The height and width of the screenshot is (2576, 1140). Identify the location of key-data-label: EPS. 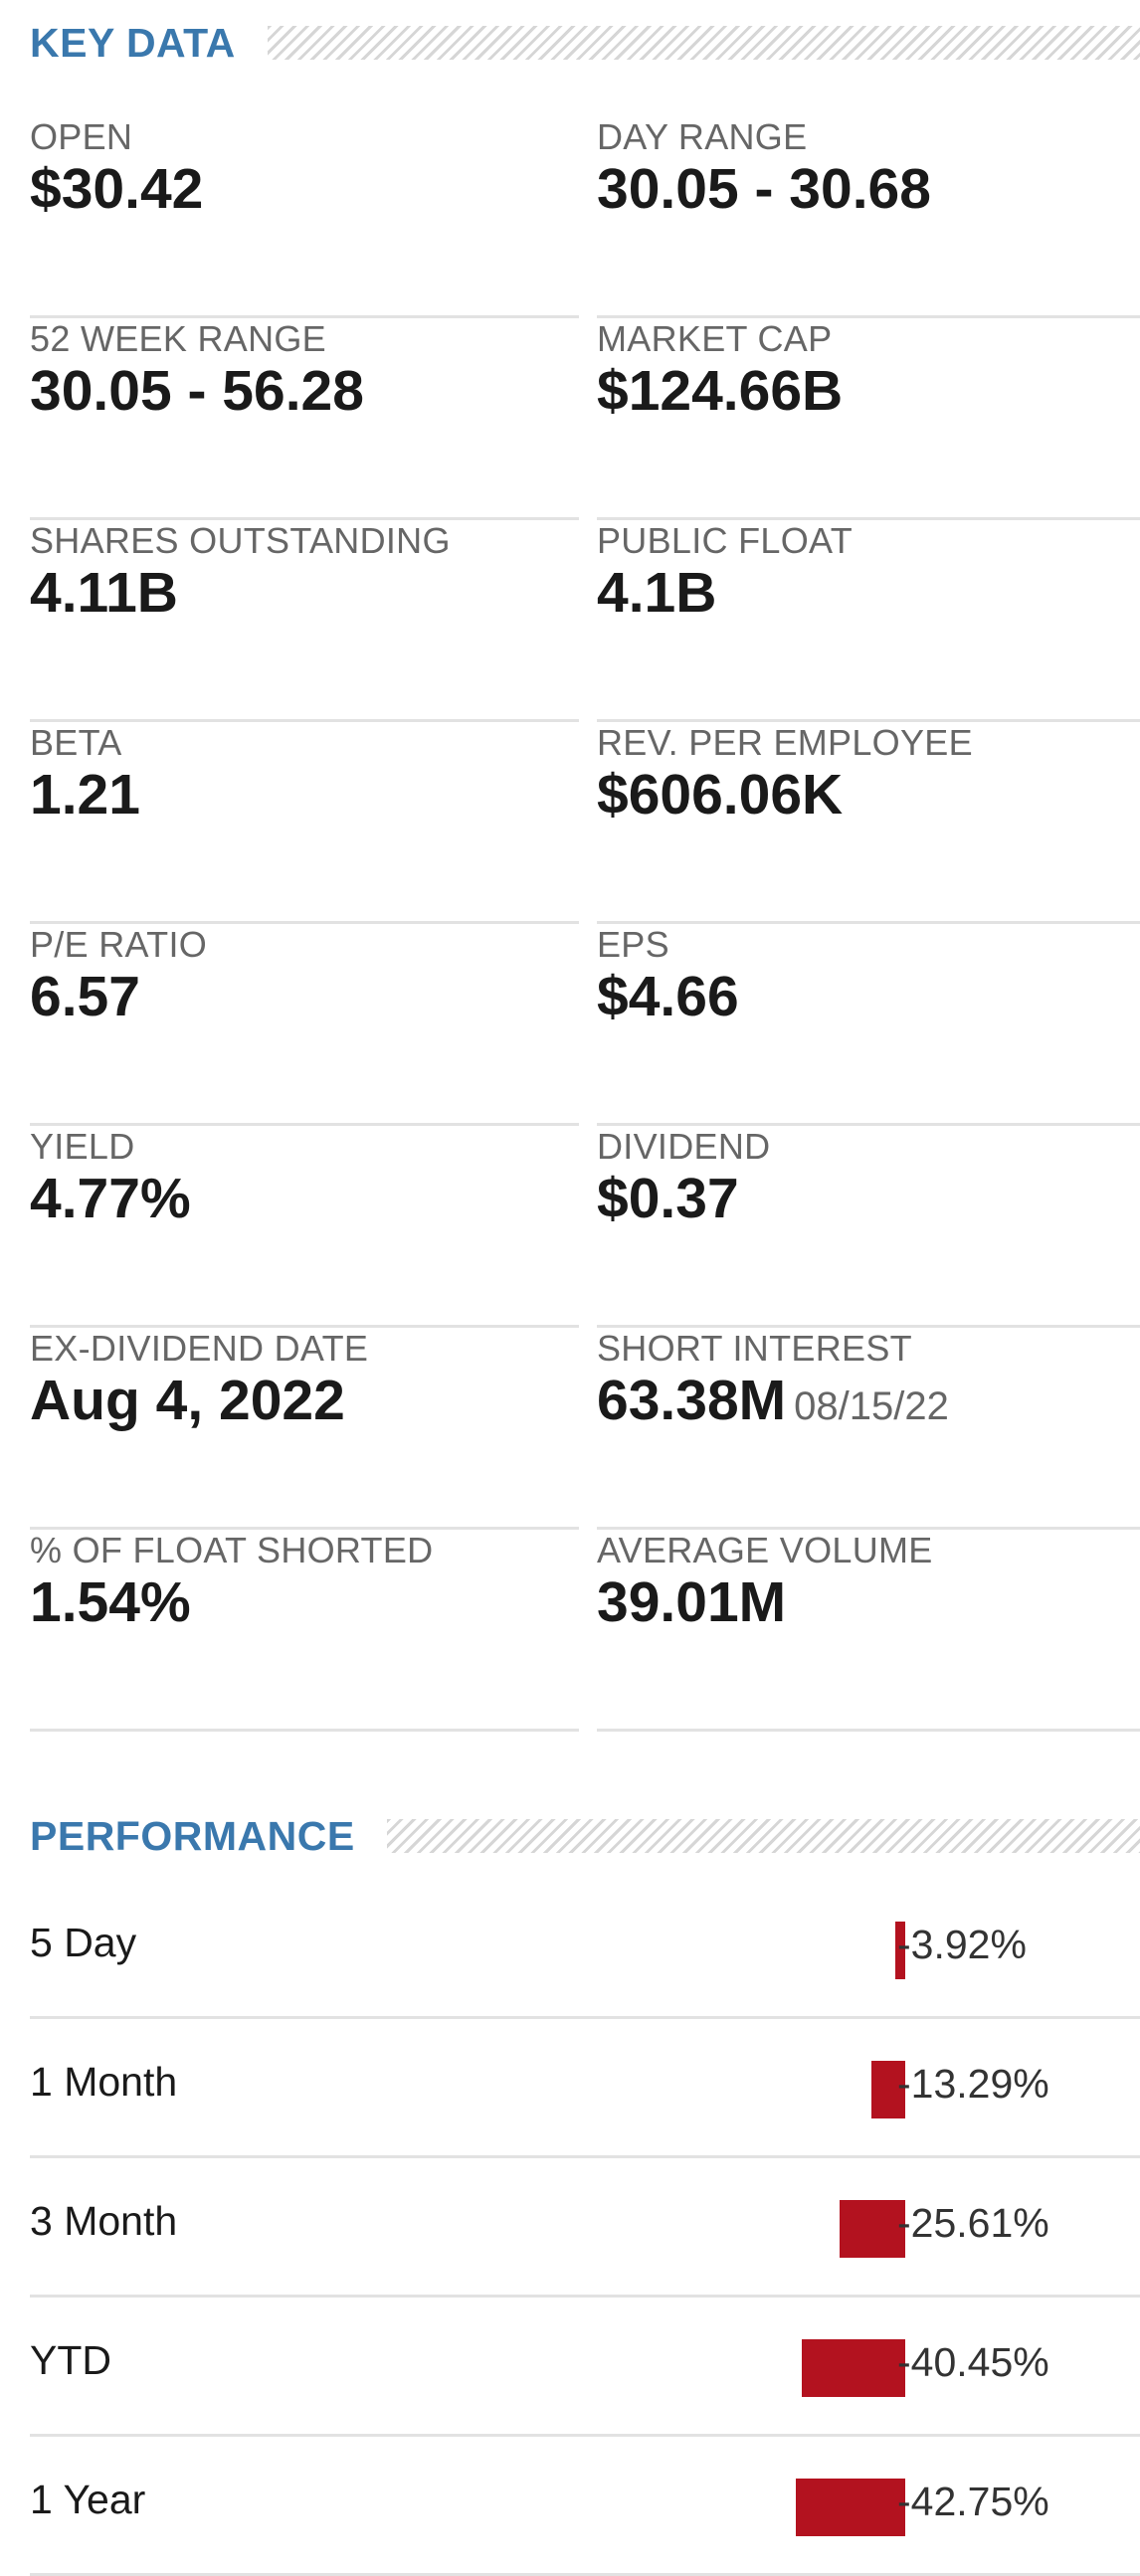
(633, 944).